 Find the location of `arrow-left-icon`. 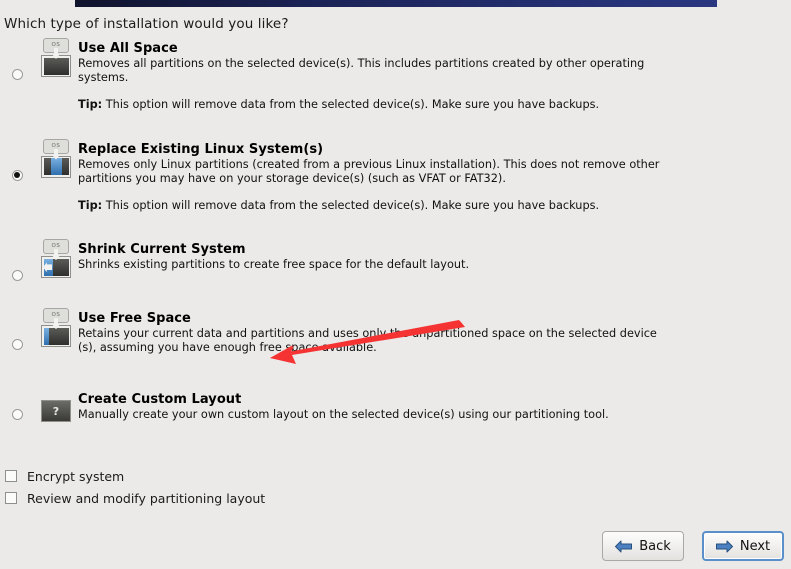

arrow-left-icon is located at coordinates (624, 546).